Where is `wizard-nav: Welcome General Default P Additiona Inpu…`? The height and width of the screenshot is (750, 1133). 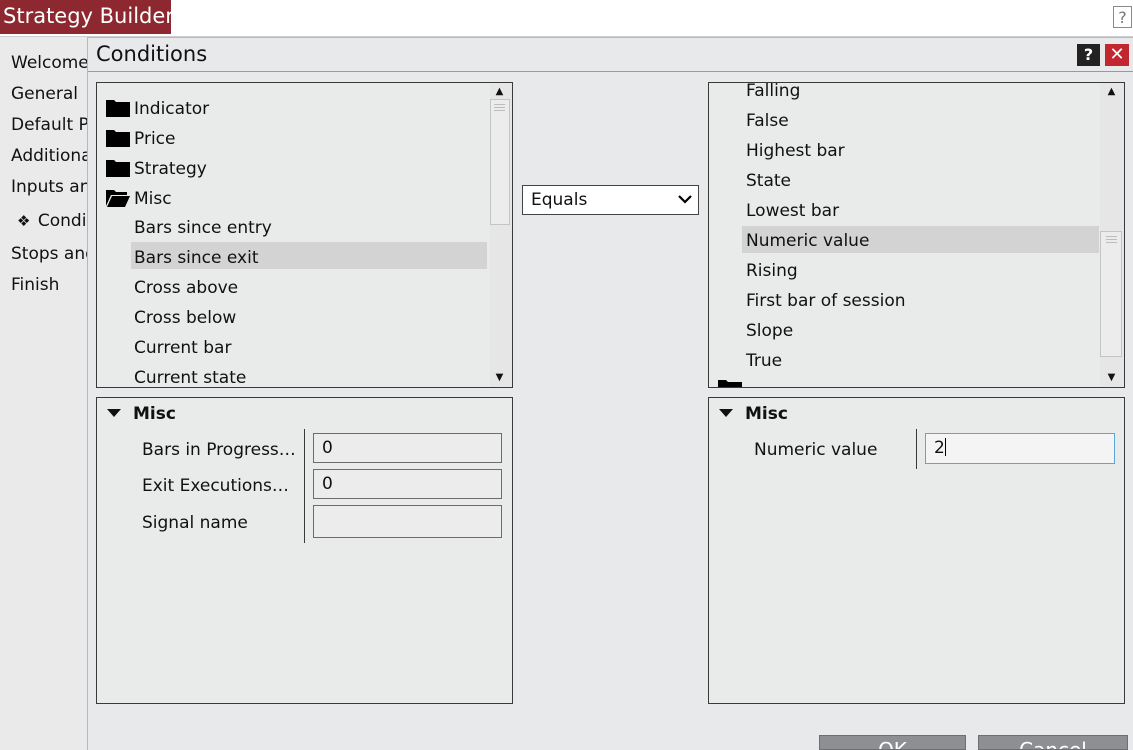
wizard-nav: Welcome General Default P Additiona Inpu… is located at coordinates (43, 393).